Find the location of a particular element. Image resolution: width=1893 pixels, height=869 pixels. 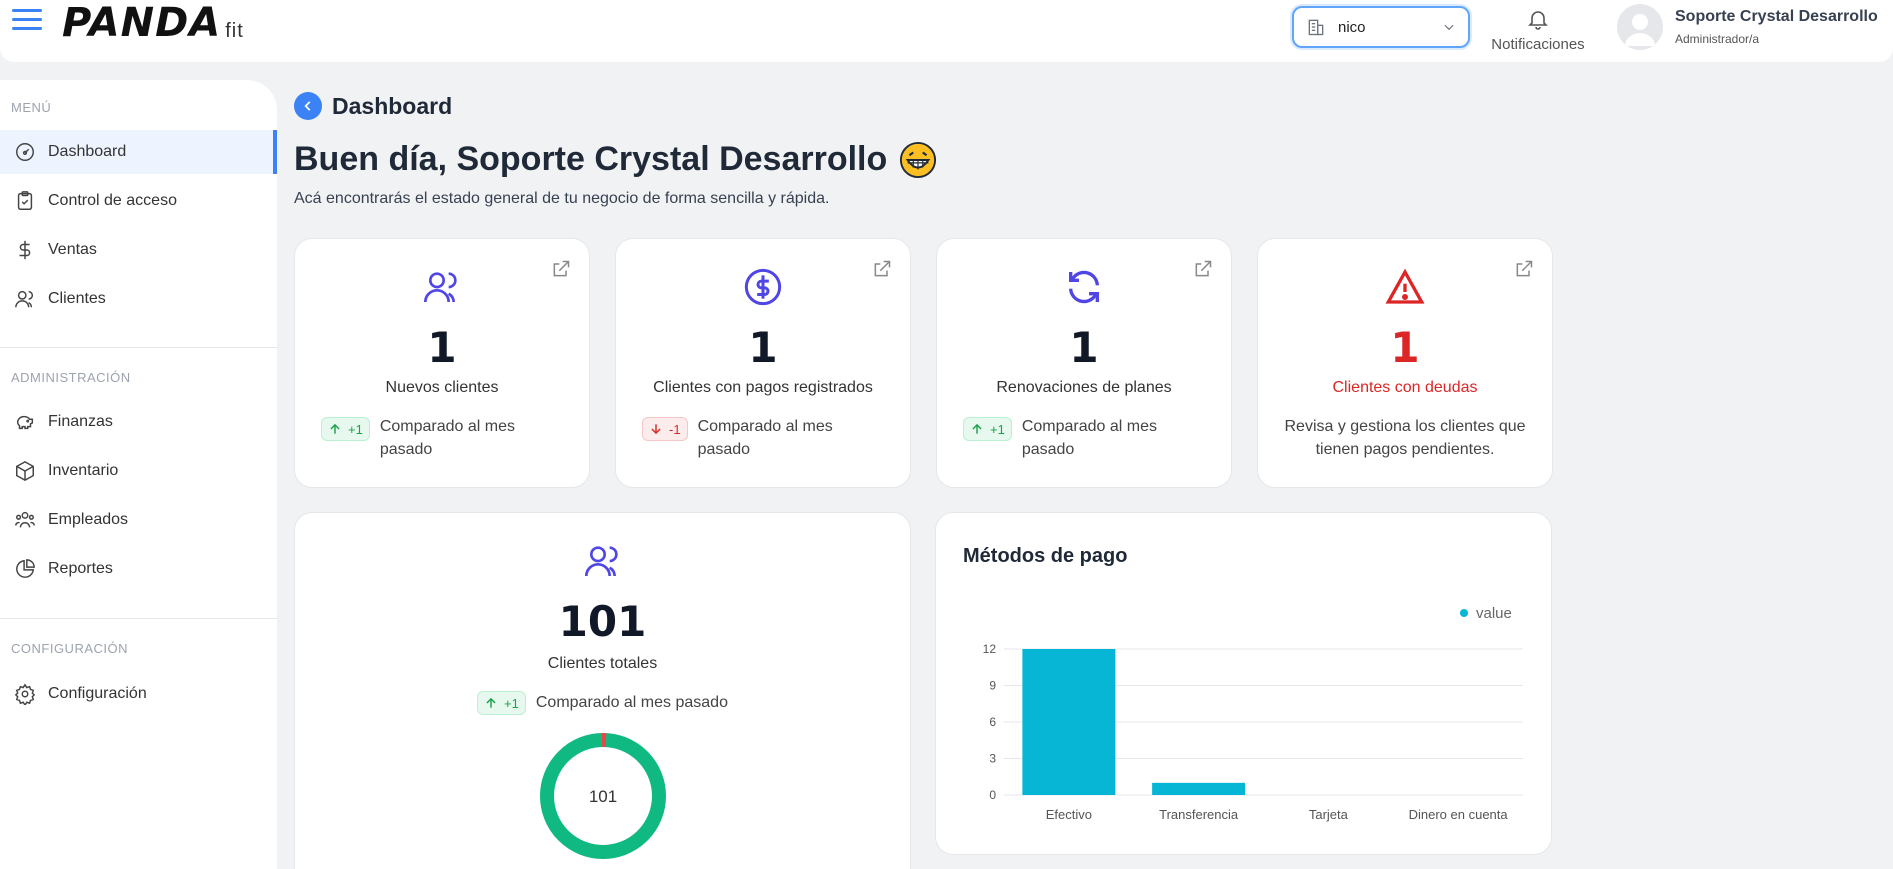

notifications-button: Notificaciones is located at coordinates (1538, 29).